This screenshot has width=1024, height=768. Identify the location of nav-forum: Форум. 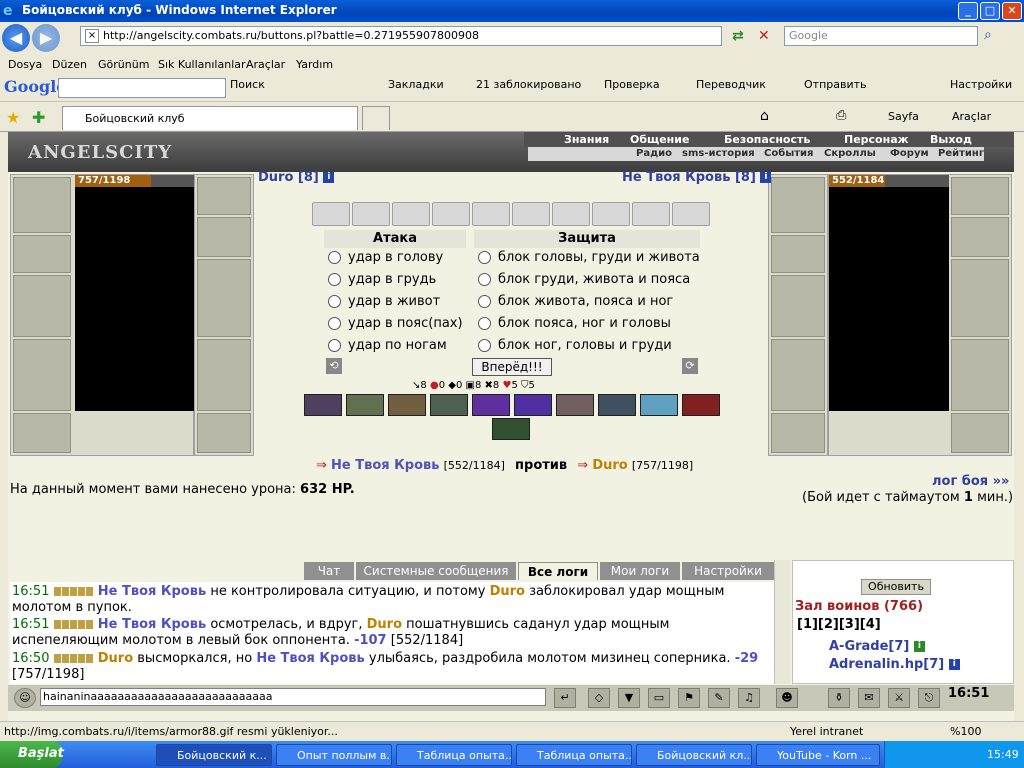
(909, 153).